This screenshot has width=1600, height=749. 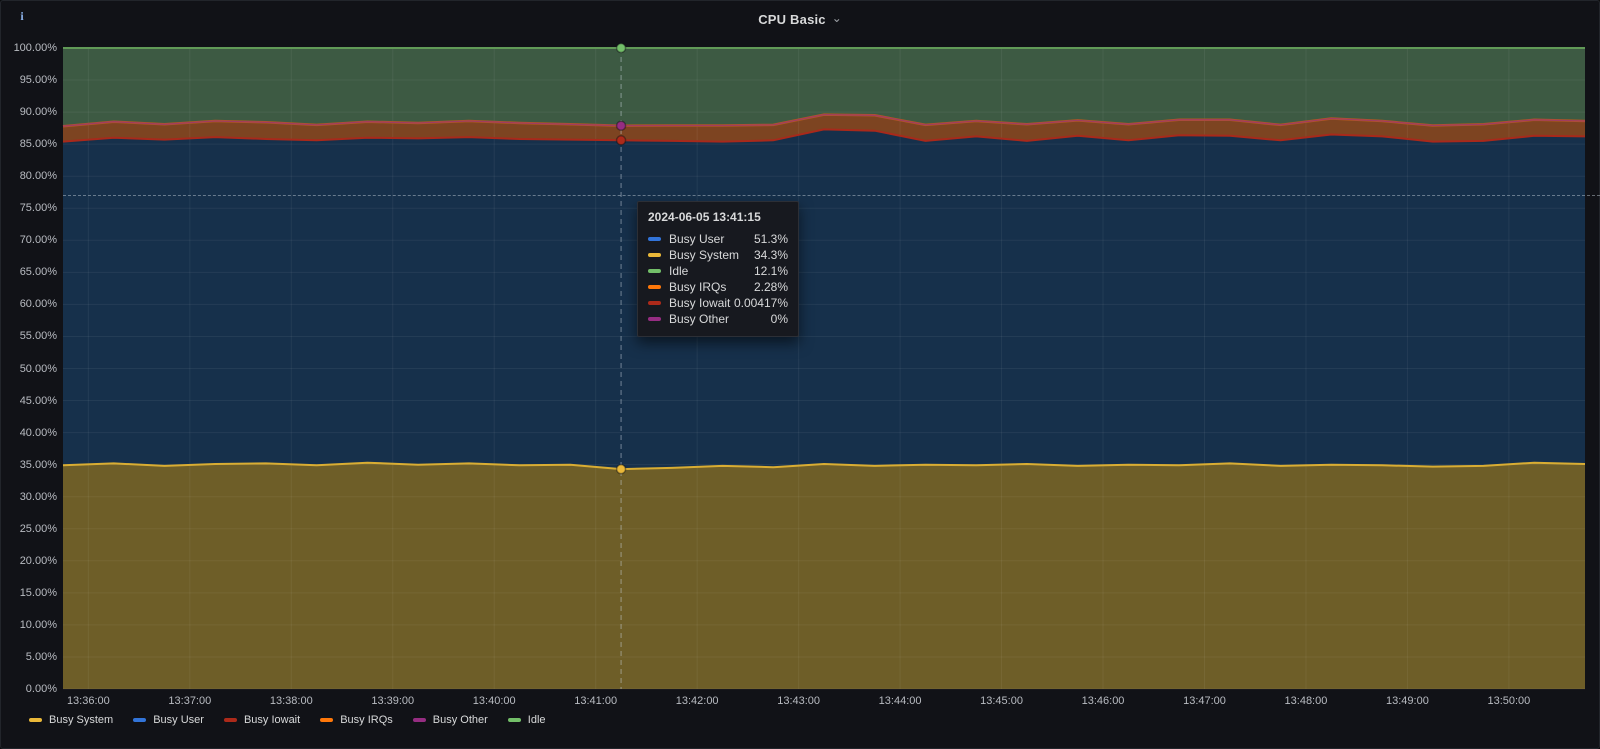 I want to click on legend-item-busy-other: Busy Other, so click(x=450, y=720).